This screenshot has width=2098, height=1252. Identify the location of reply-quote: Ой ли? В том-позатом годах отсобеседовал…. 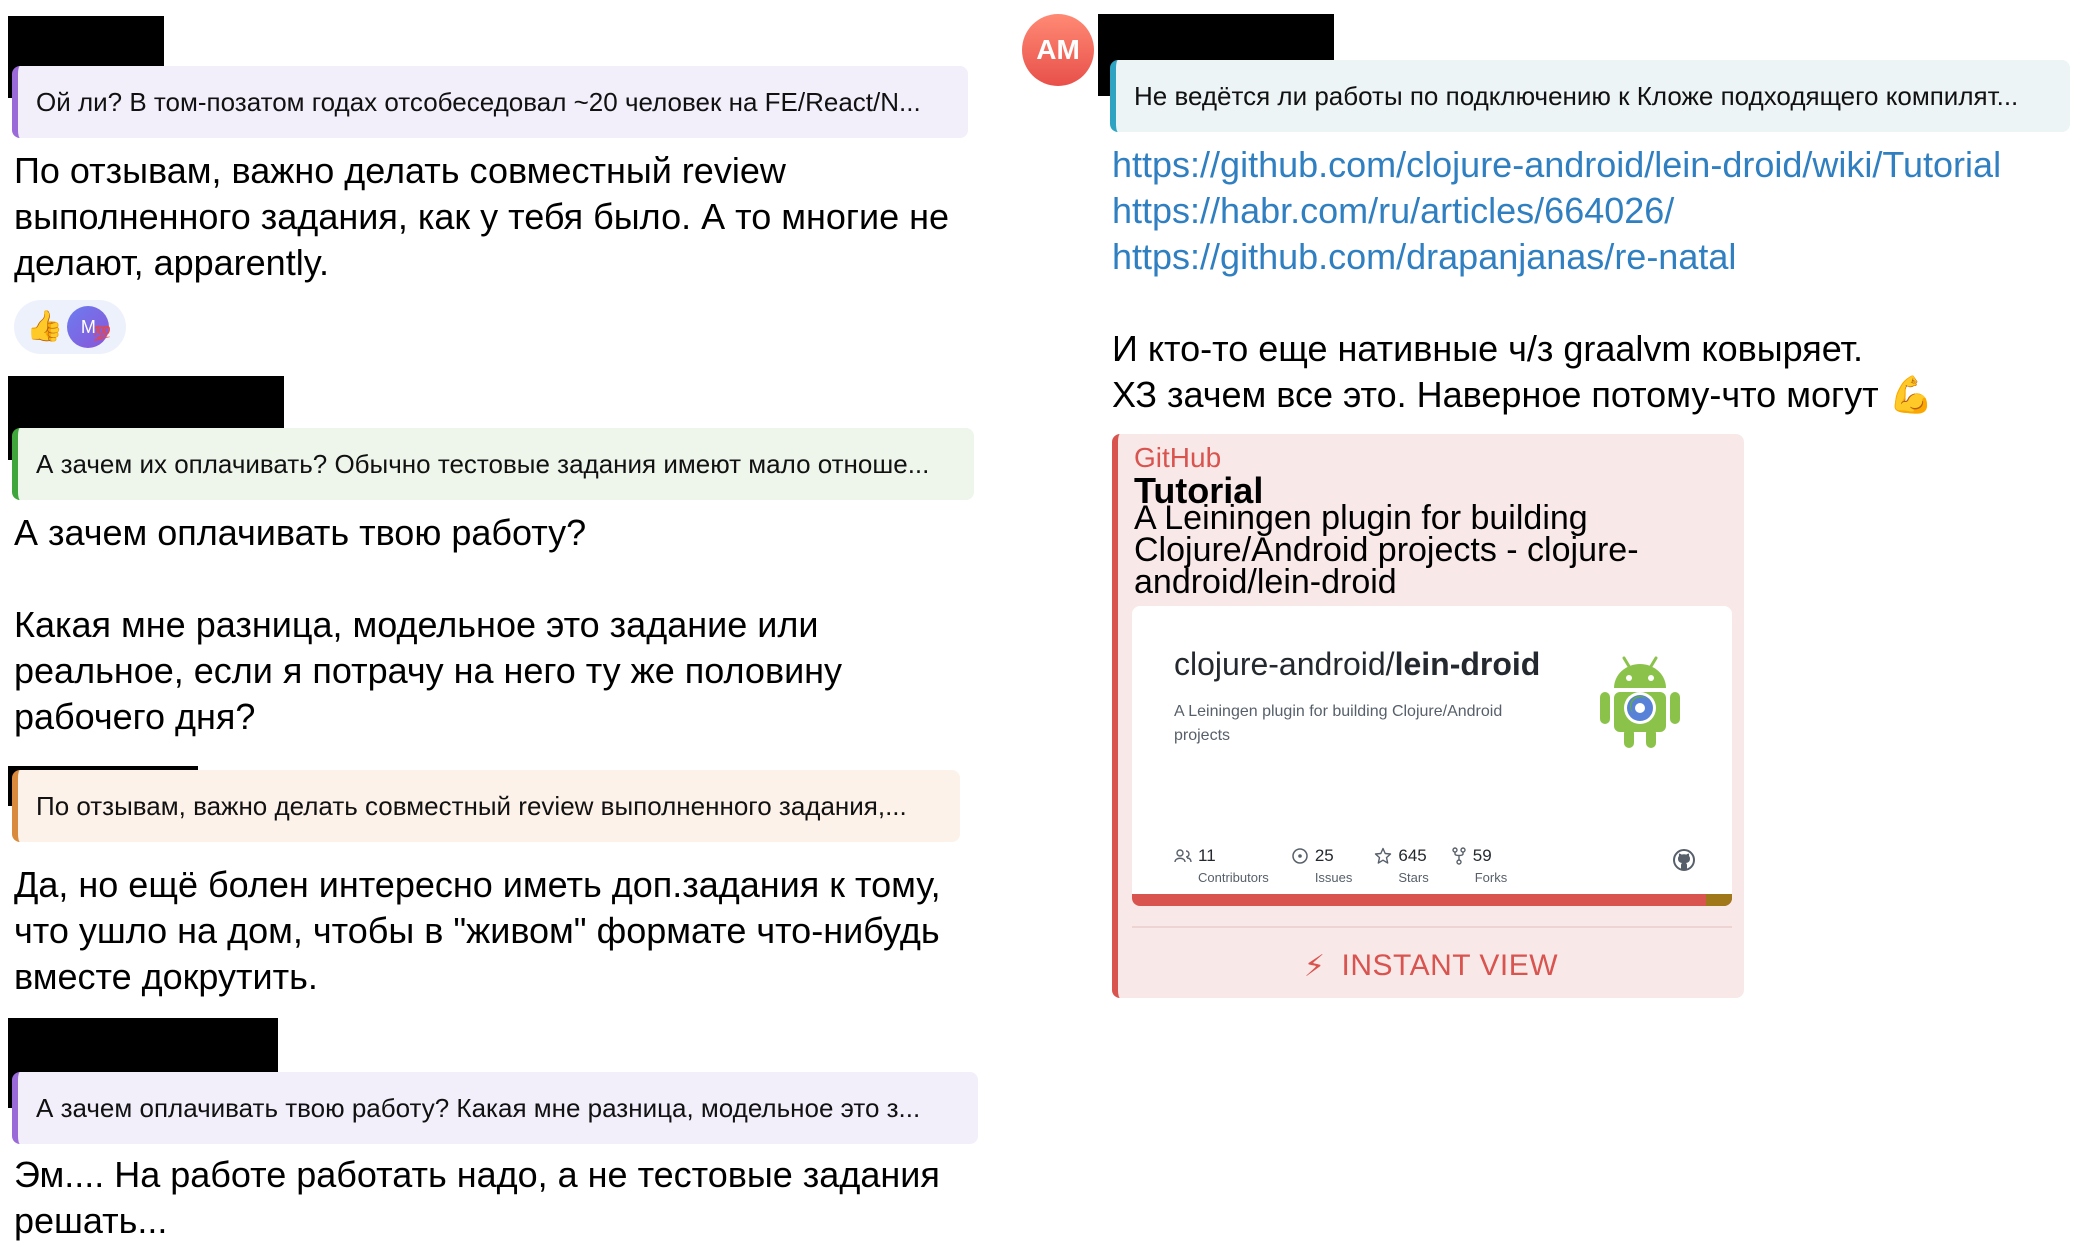
(490, 102).